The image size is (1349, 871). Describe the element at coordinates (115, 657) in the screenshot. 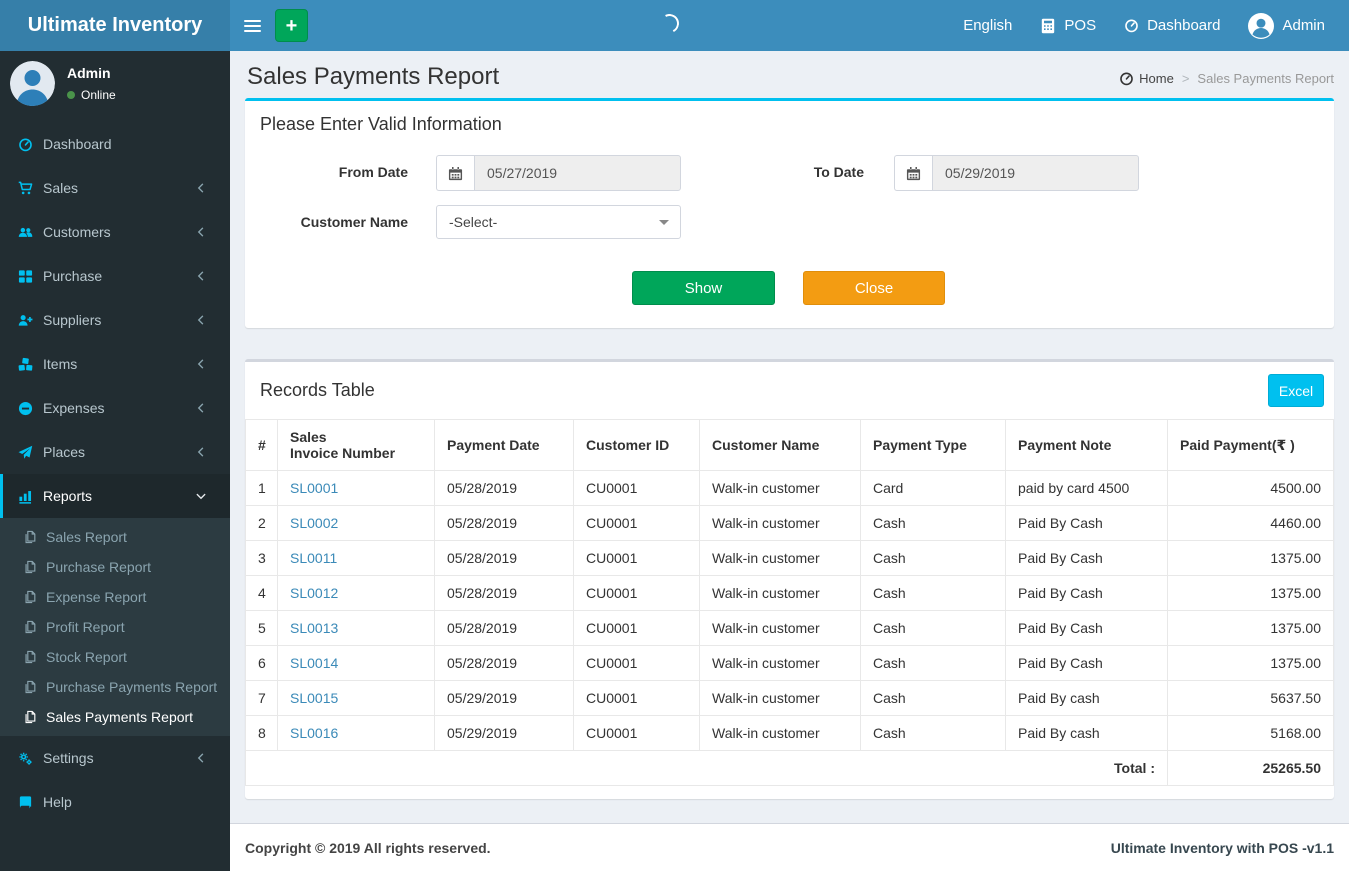

I see `sidebar-subitem-stock-report: Stock Report` at that location.